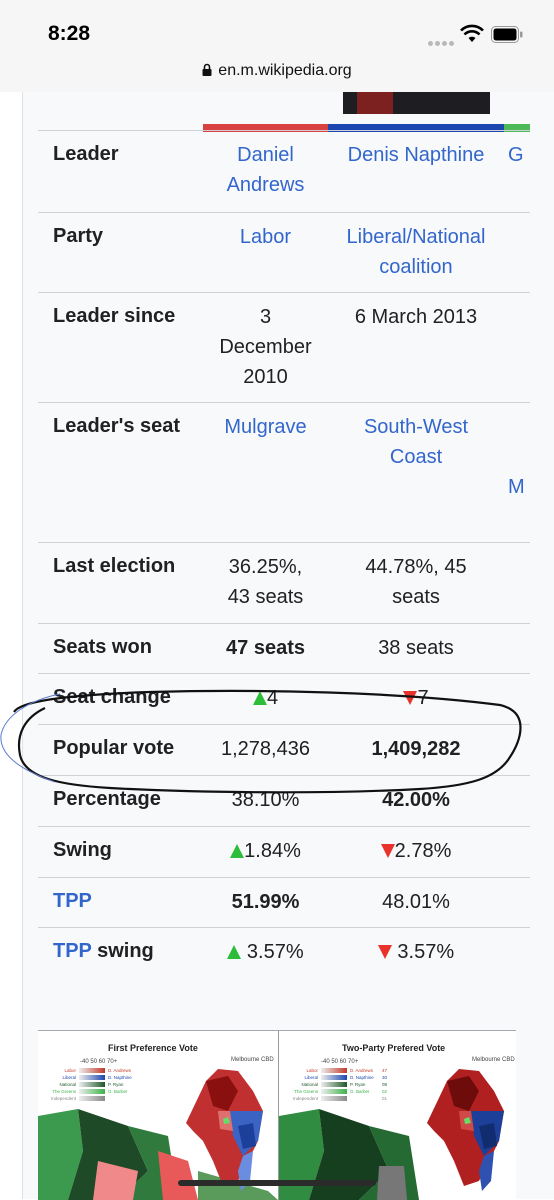 The height and width of the screenshot is (1200, 554). What do you see at coordinates (265, 155) in the screenshot?
I see `cell-text: Daniel` at bounding box center [265, 155].